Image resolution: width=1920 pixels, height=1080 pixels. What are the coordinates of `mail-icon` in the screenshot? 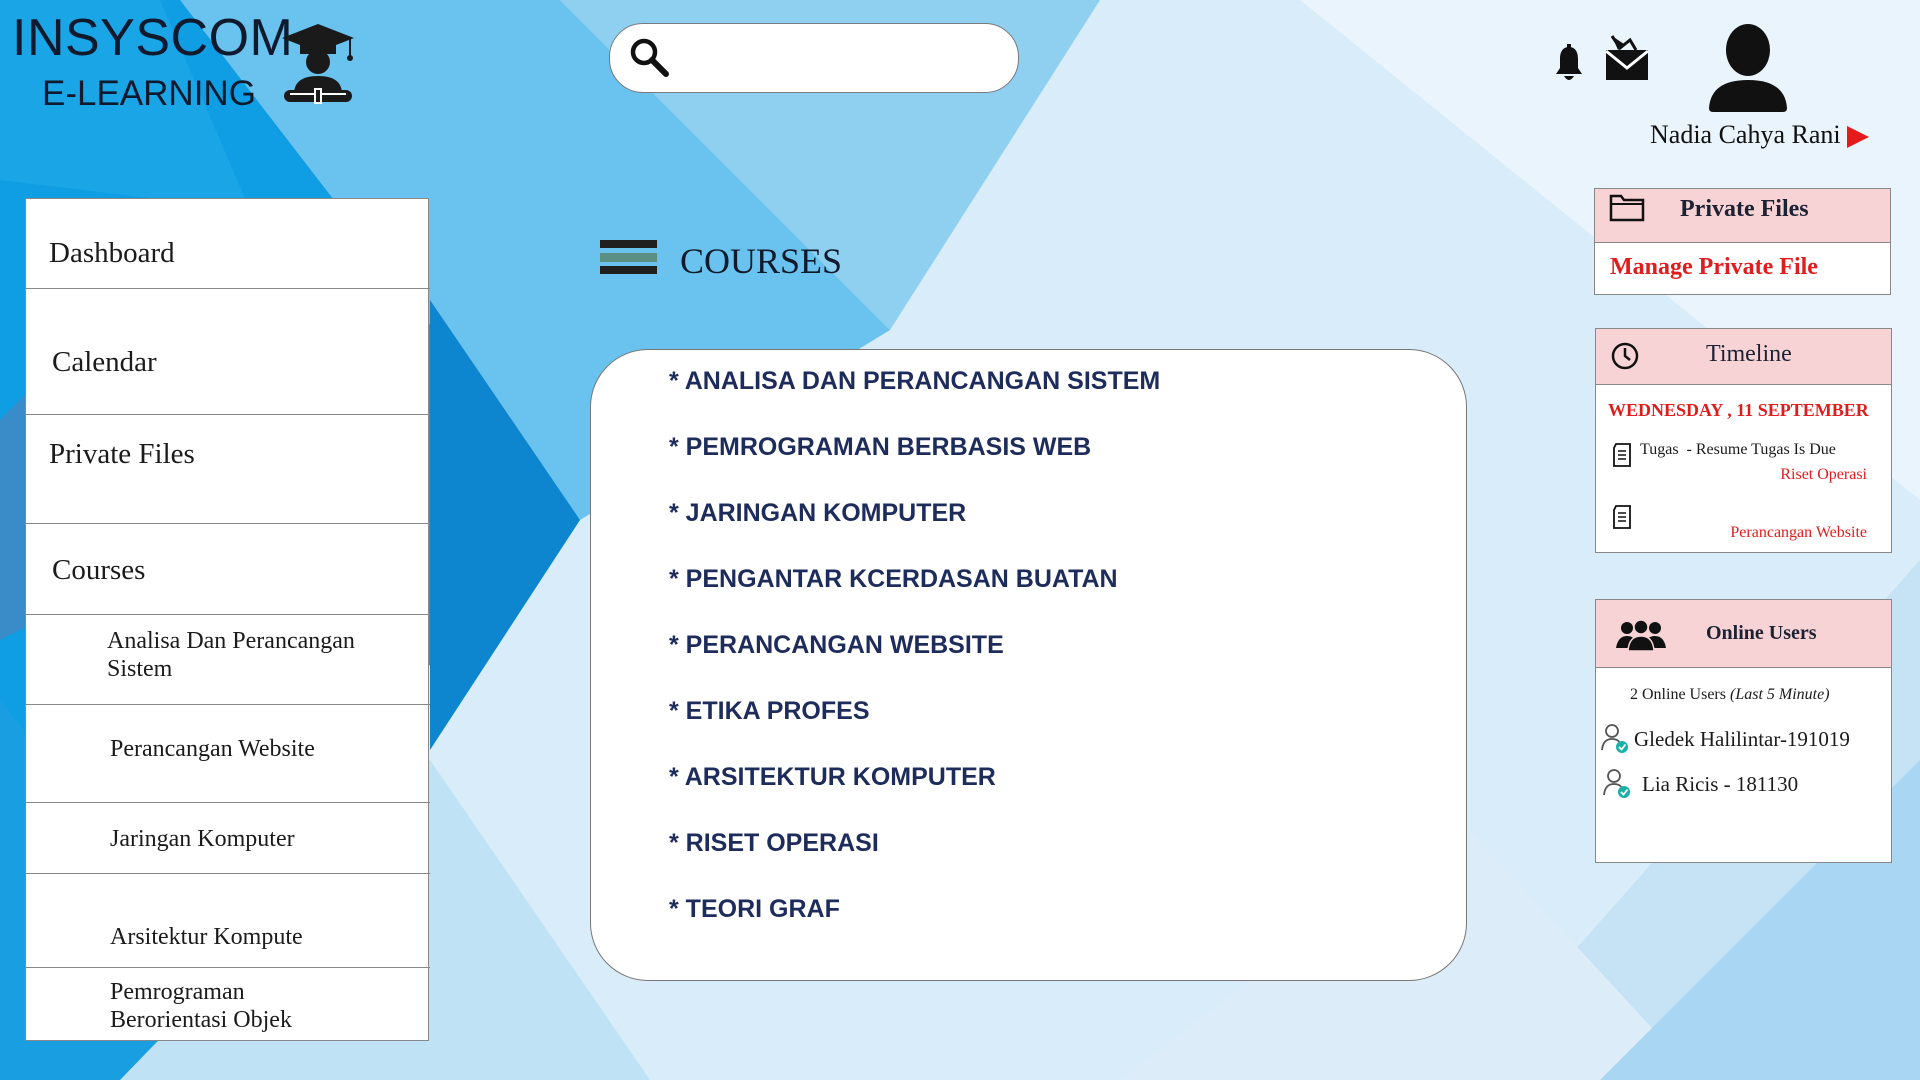 It's located at (1627, 60).